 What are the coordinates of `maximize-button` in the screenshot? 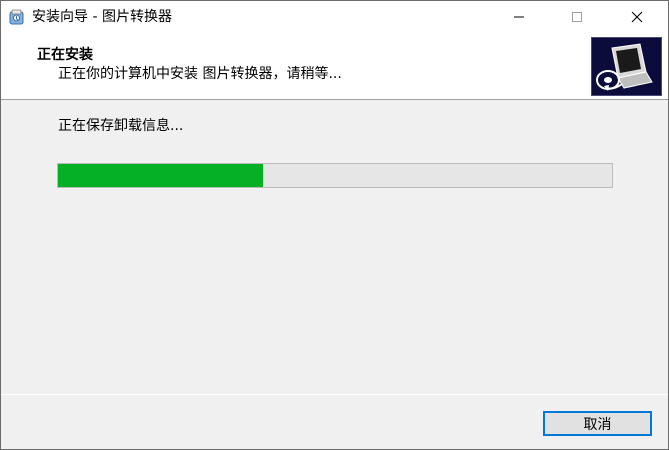 It's located at (577, 16).